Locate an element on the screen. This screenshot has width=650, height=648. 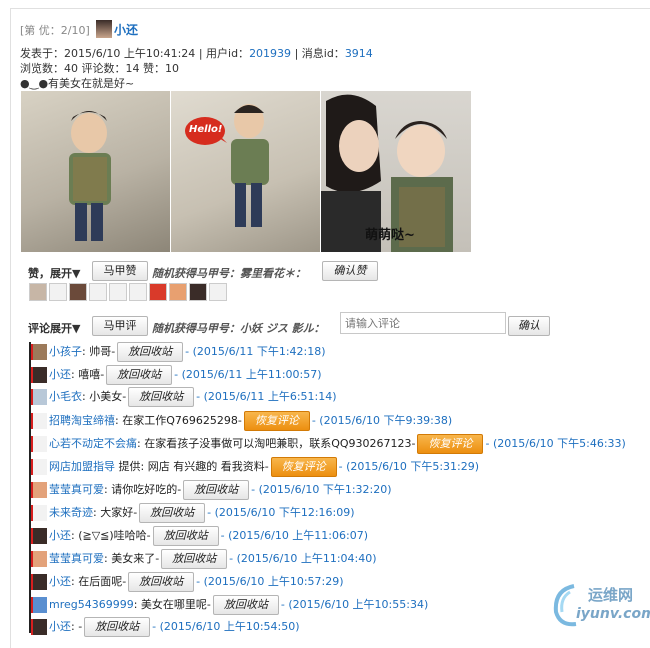
comment-input is located at coordinates (423, 323).